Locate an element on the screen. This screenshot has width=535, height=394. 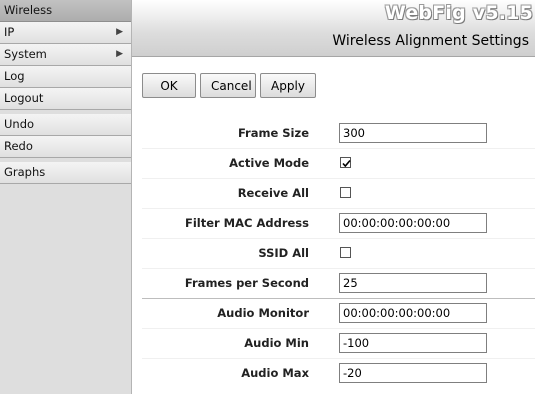
form-row-audio-monitor: Audio Monitor is located at coordinates (338, 313).